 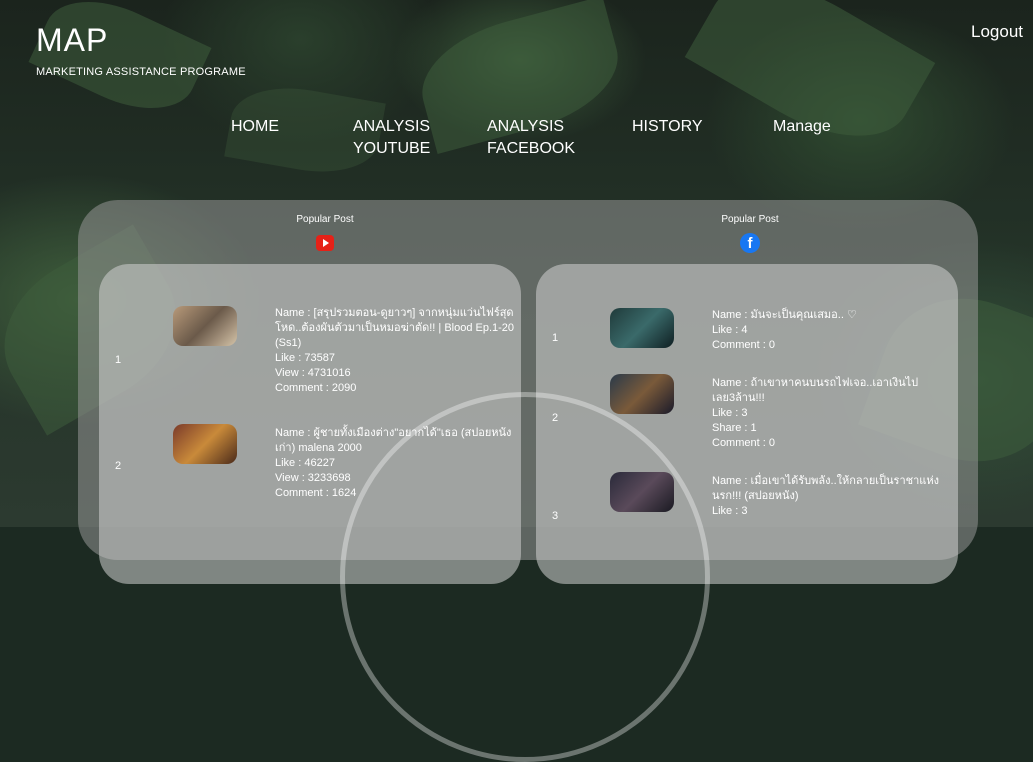 I want to click on nav-analysis-youtube: ANALYSIS YOUTUBE, so click(x=391, y=138).